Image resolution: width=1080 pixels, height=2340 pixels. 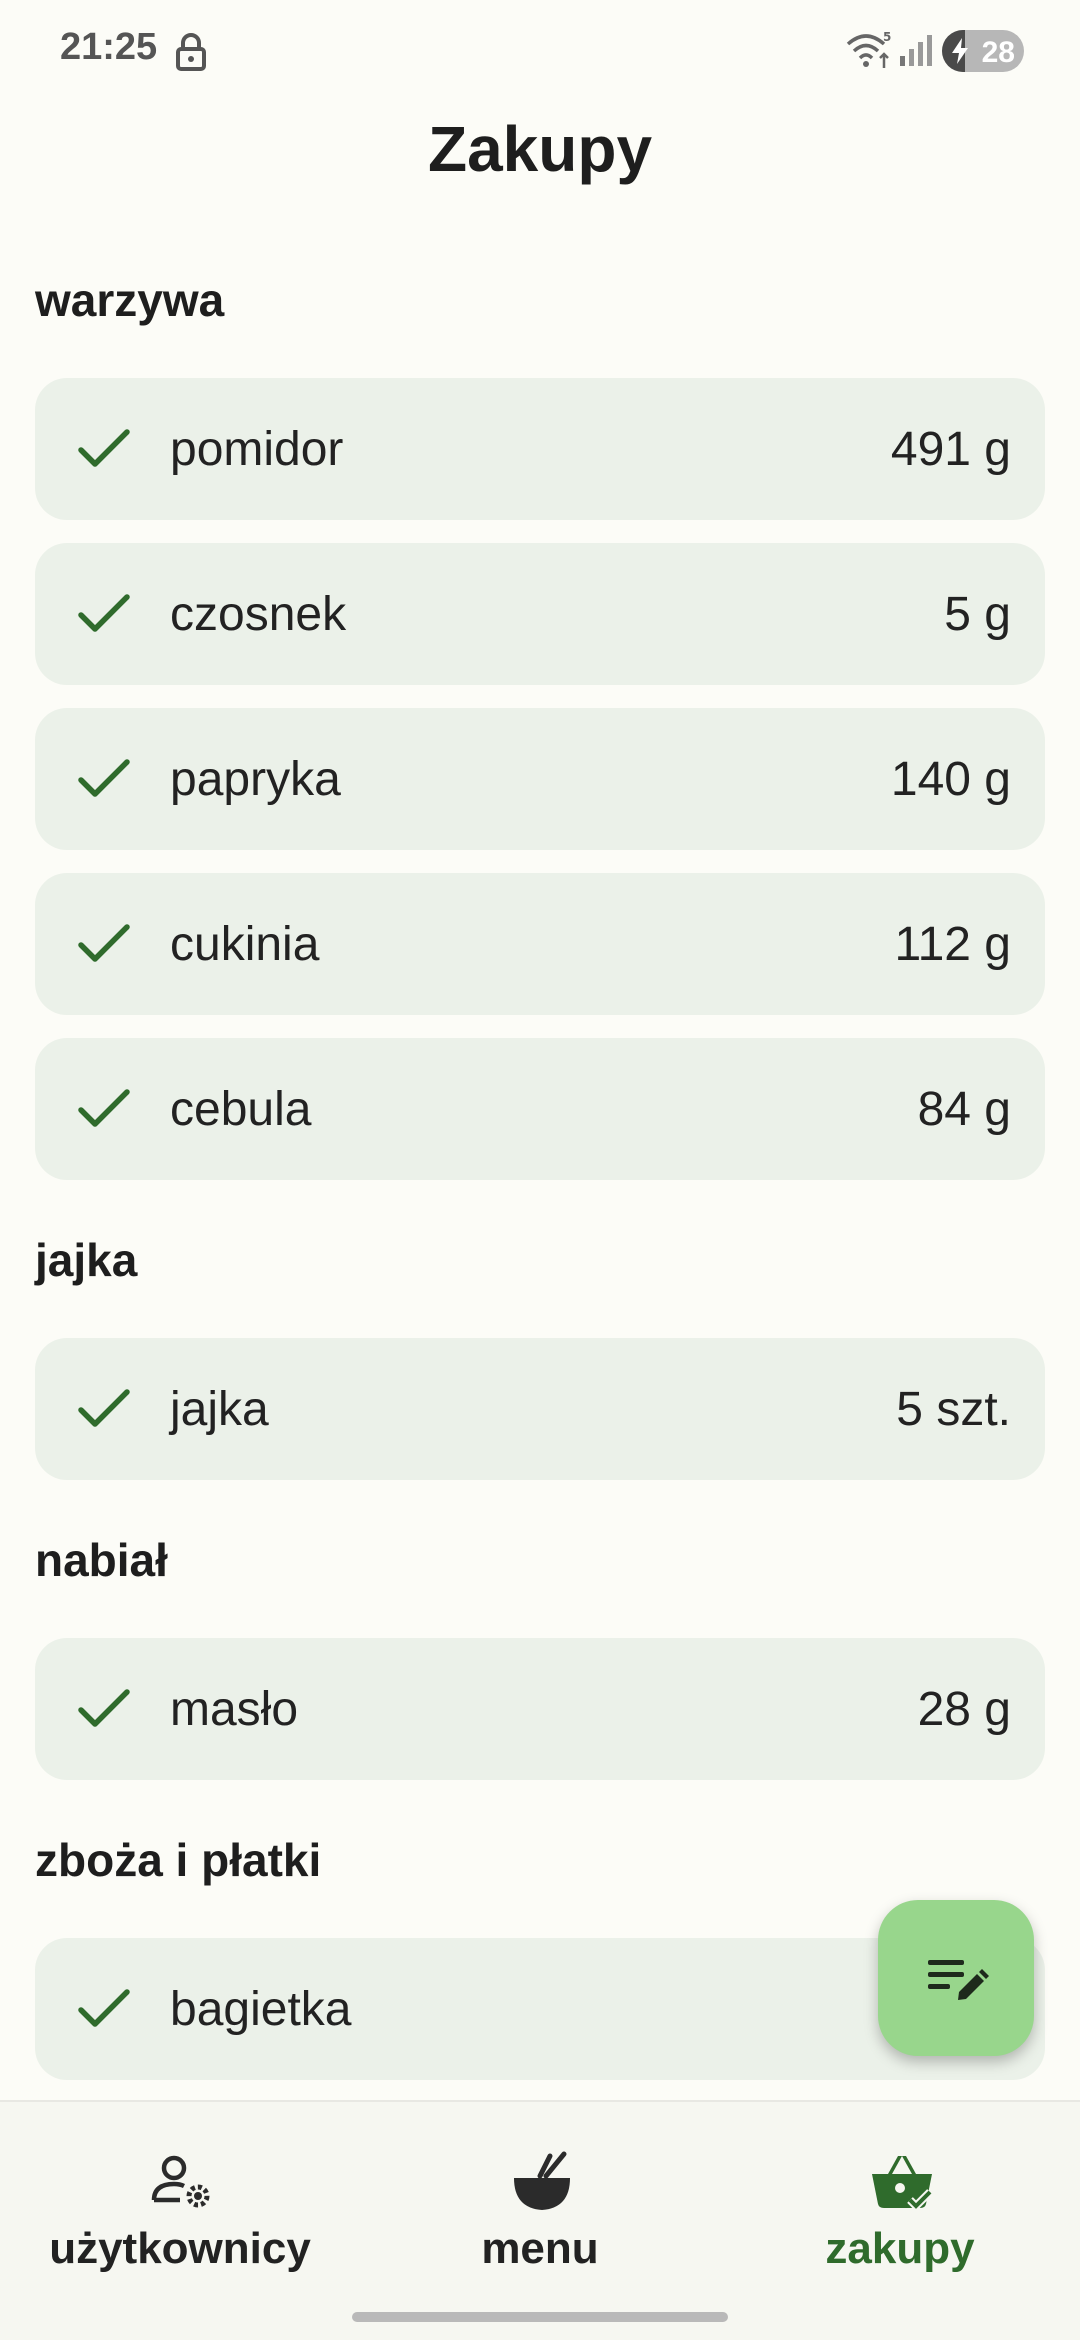 I want to click on shopping-item: cukinia 112 g, so click(x=540, y=944).